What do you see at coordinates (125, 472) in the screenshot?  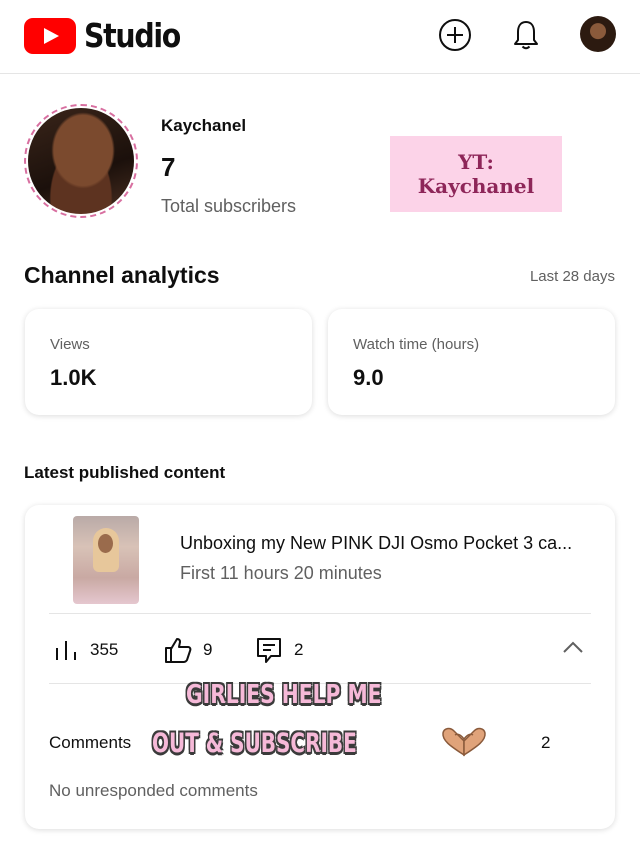 I see `latest-content-title: Latest published content` at bounding box center [125, 472].